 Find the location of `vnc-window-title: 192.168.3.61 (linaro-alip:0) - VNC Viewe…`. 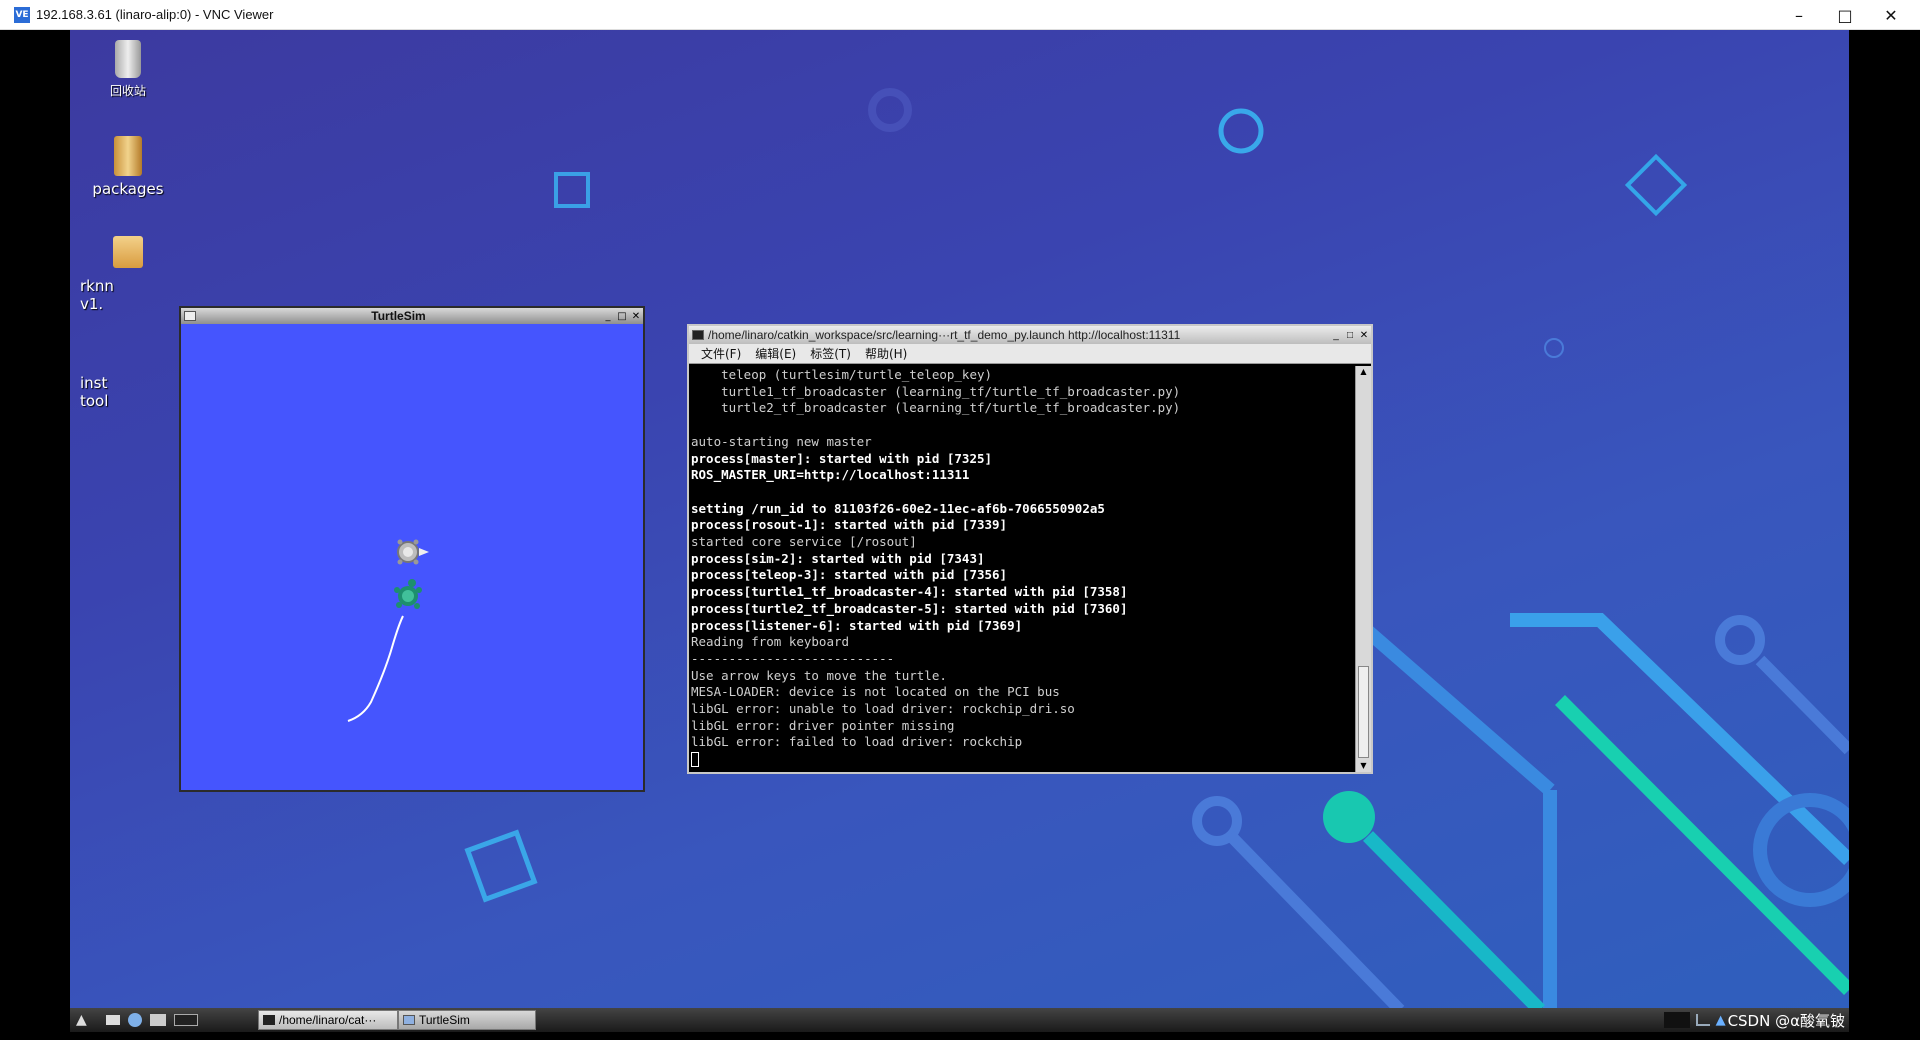

vnc-window-title: 192.168.3.61 (linaro-alip:0) - VNC Viewe… is located at coordinates (155, 14).